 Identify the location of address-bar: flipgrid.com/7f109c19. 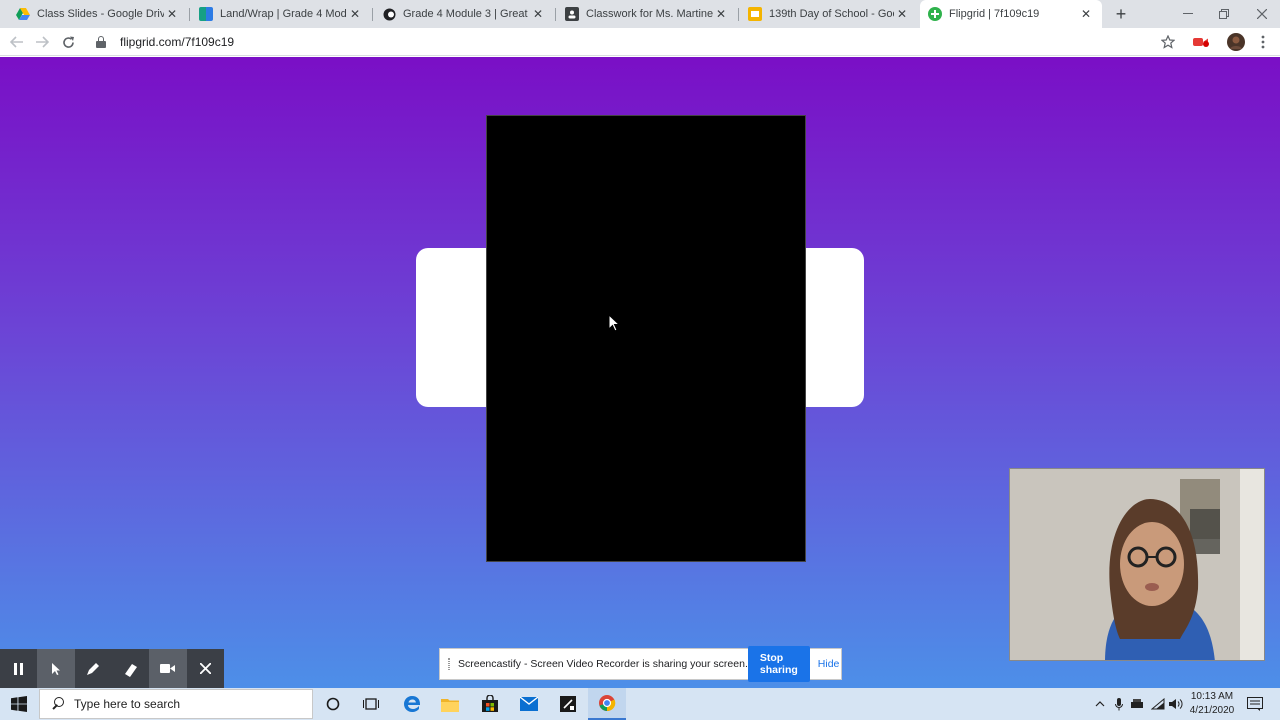
(638, 42).